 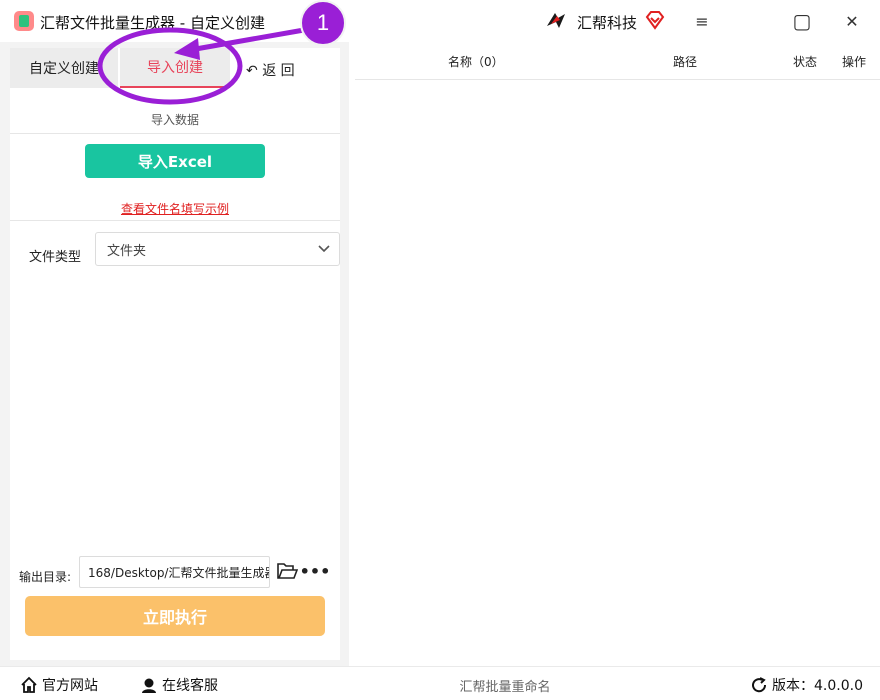 I want to click on output-dir-label: 输出目录:, so click(x=45, y=577).